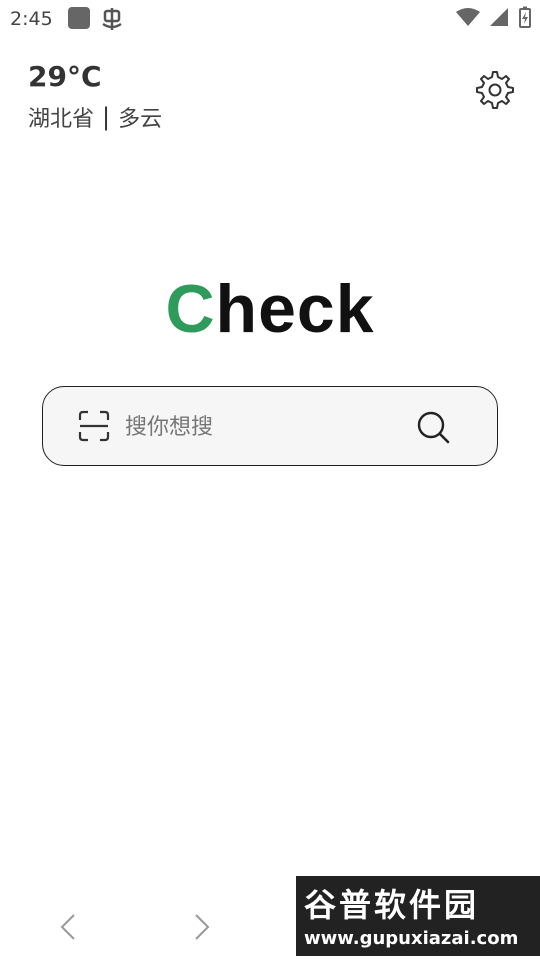  Describe the element at coordinates (79, 18) in the screenshot. I see `app-notification-icon` at that location.